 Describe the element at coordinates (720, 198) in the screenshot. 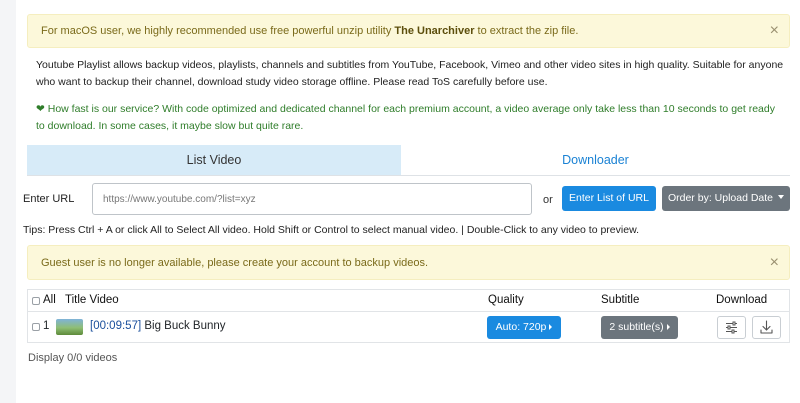

I see `order-by-label: Order by: Upload Date` at that location.